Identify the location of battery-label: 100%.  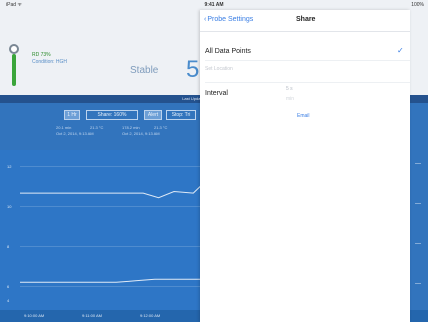
(417, 5).